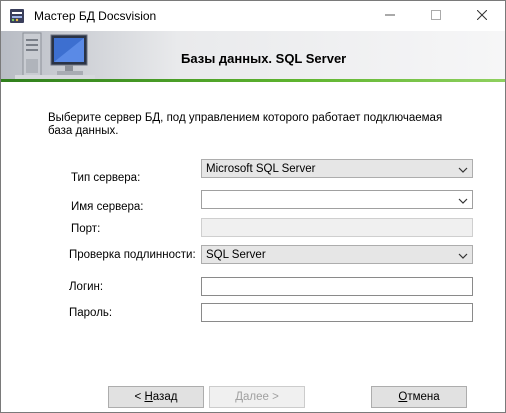 The height and width of the screenshot is (413, 506). I want to click on login-label: Логин:, so click(86, 287).